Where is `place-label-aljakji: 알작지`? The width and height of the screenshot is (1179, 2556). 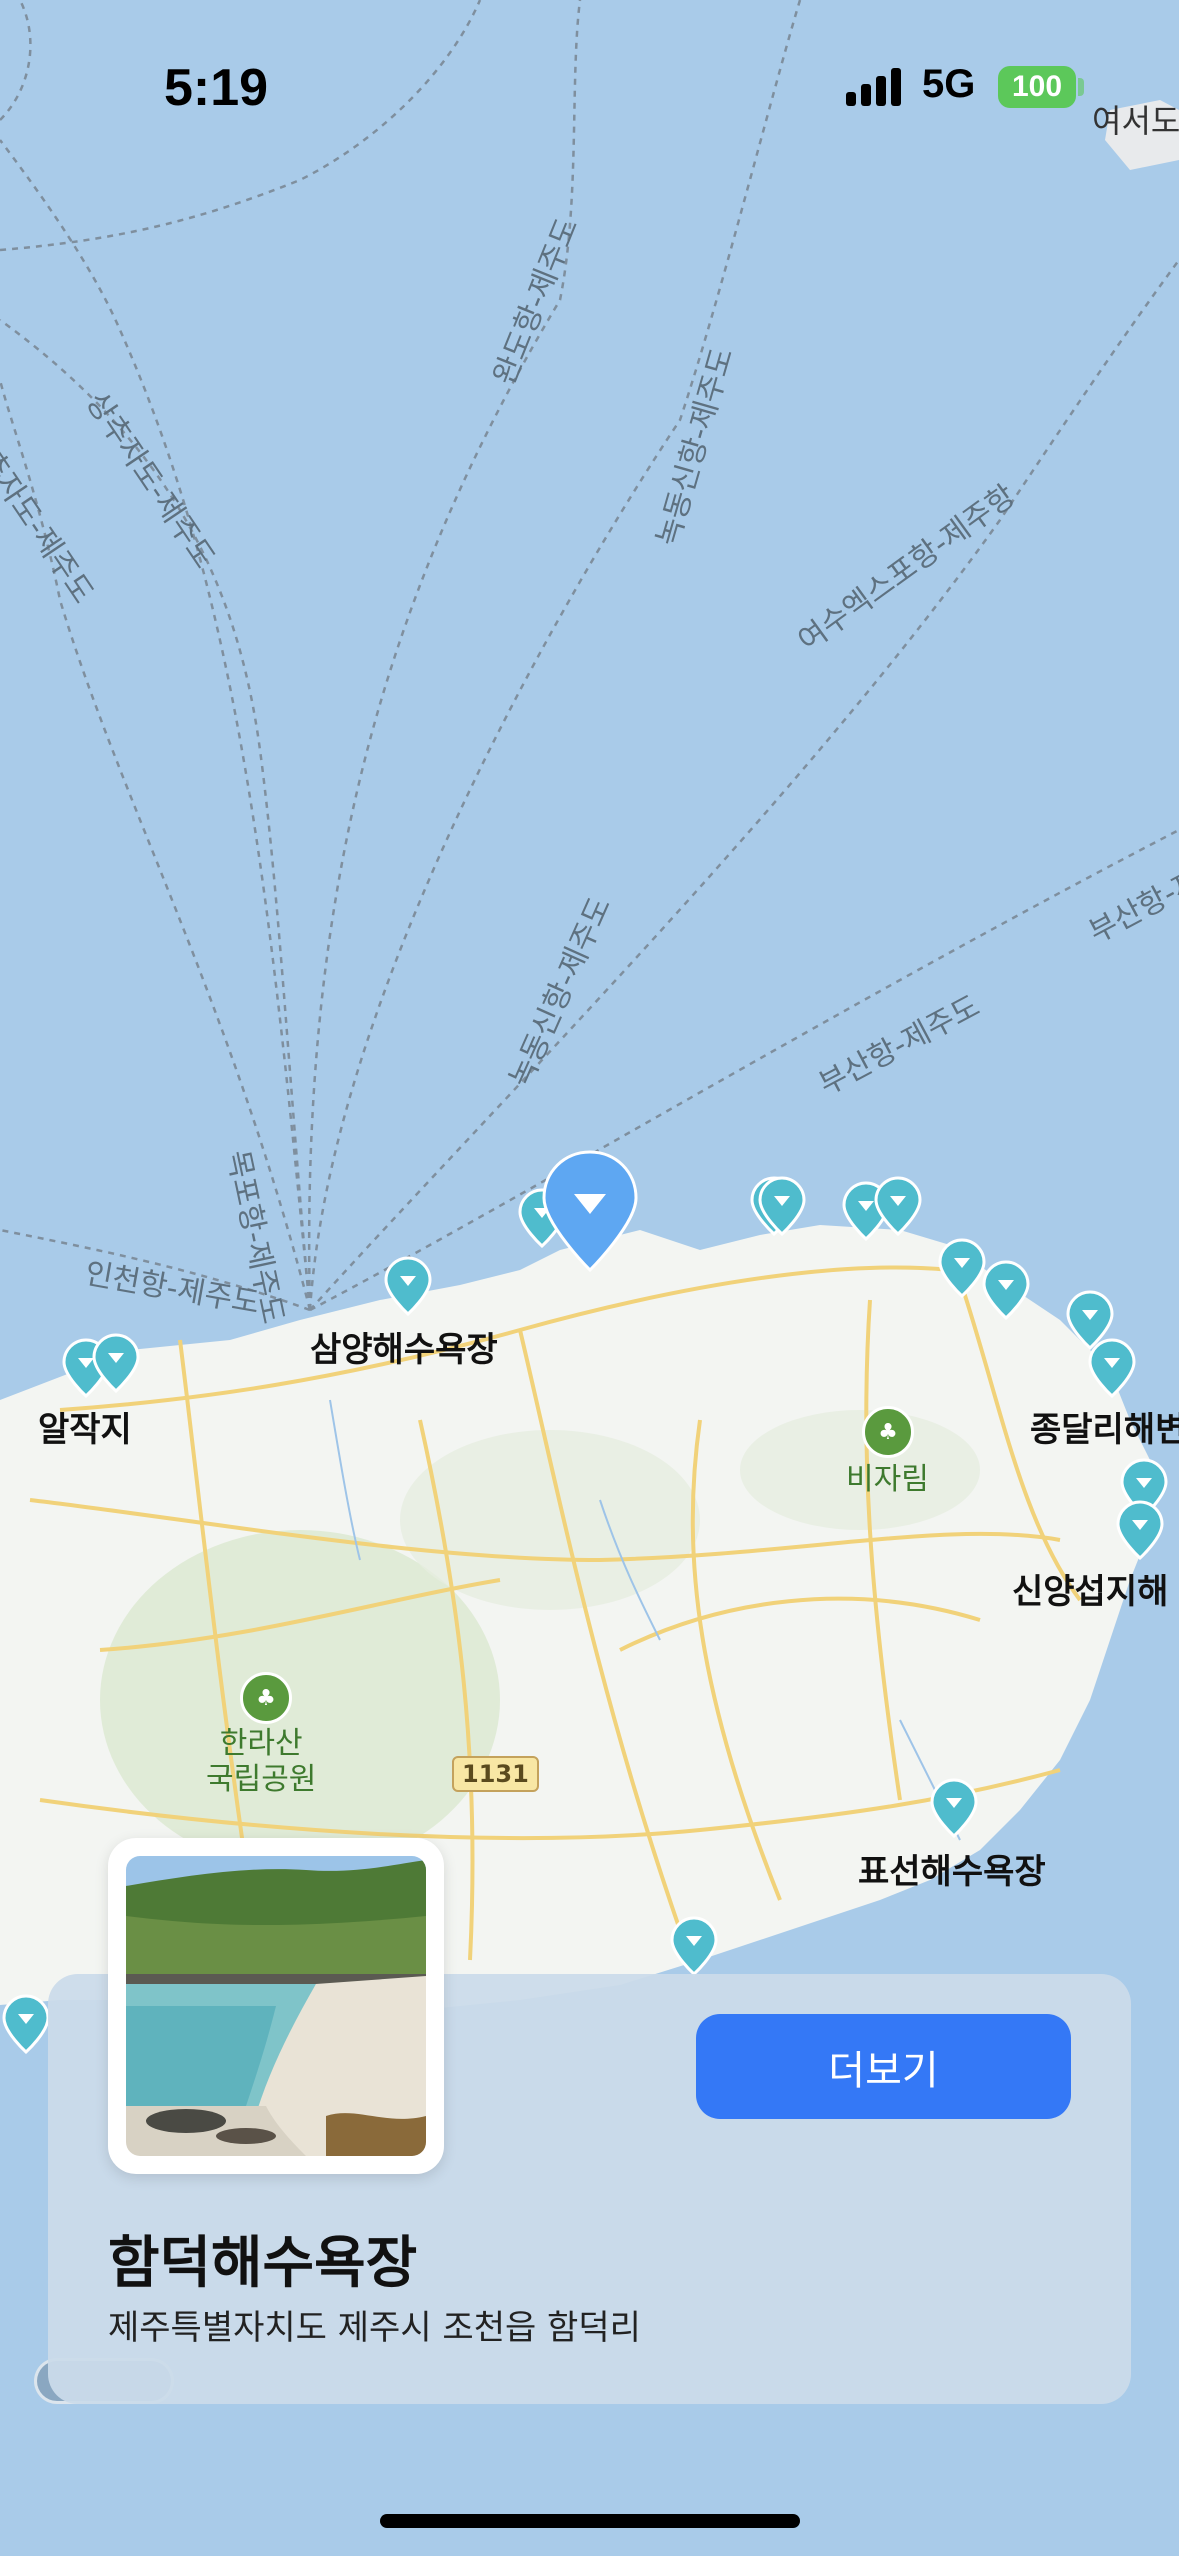 place-label-aljakji: 알작지 is located at coordinates (85, 1426).